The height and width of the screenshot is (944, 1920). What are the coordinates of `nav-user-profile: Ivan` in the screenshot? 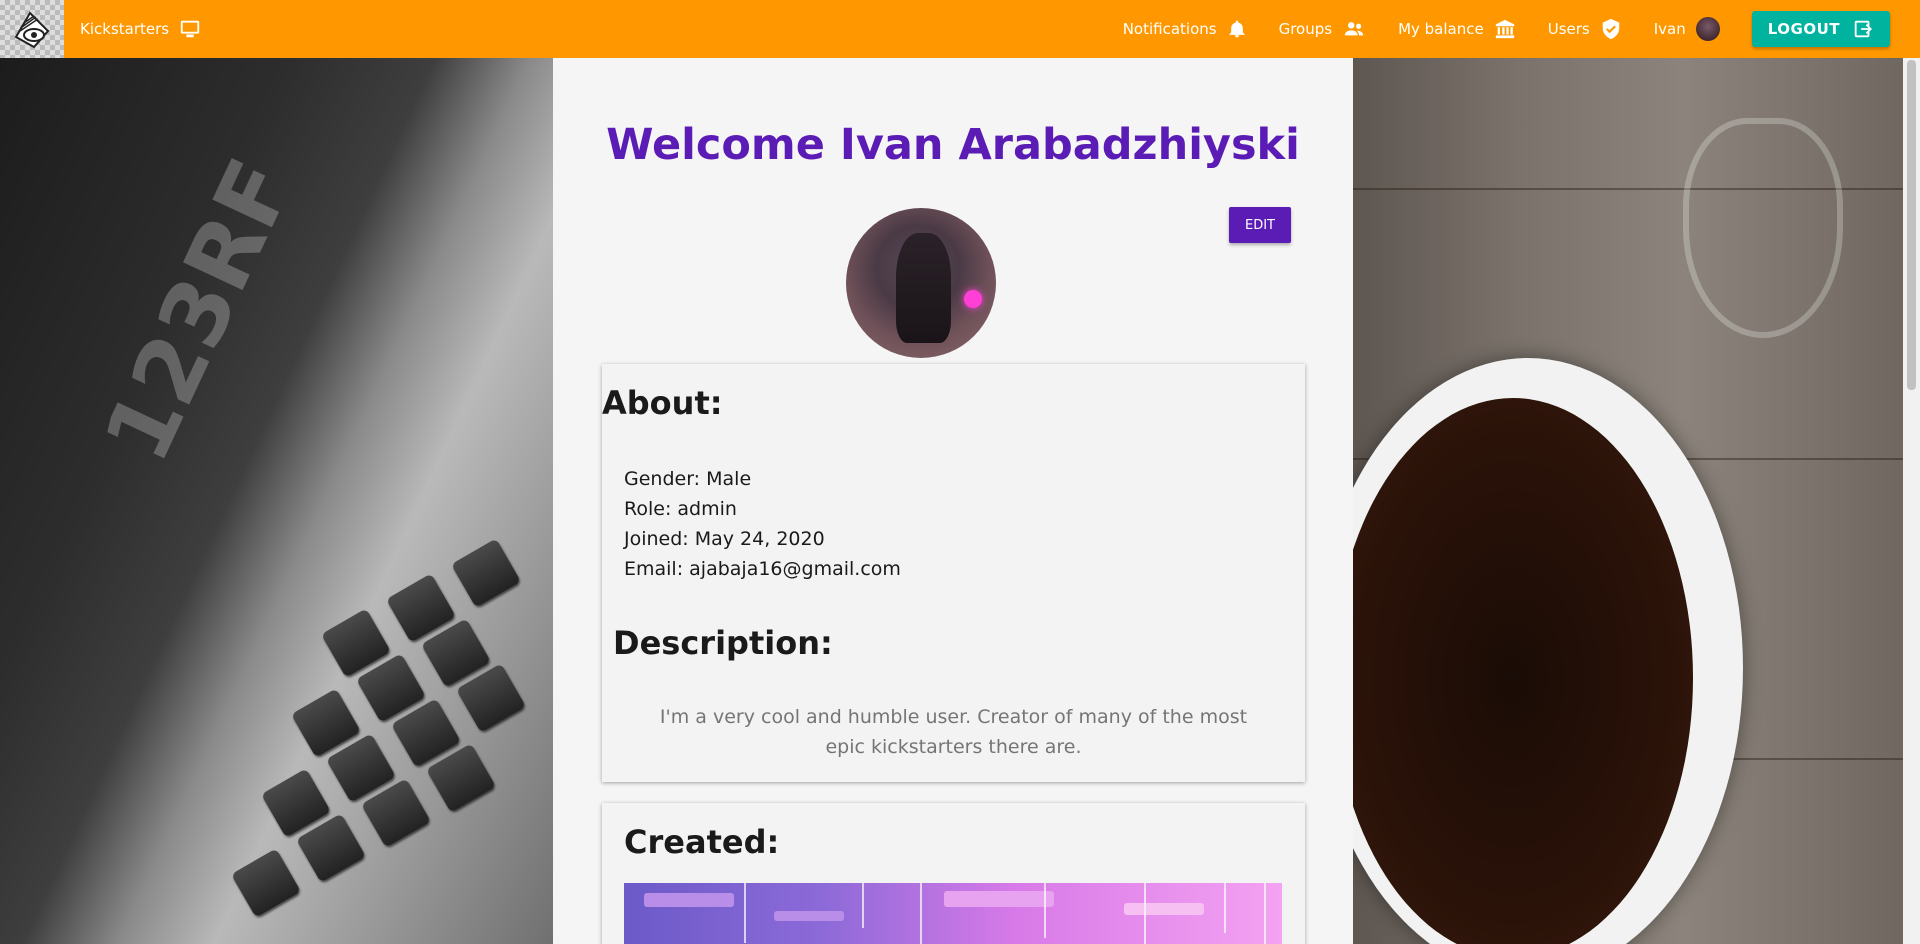 It's located at (1687, 29).